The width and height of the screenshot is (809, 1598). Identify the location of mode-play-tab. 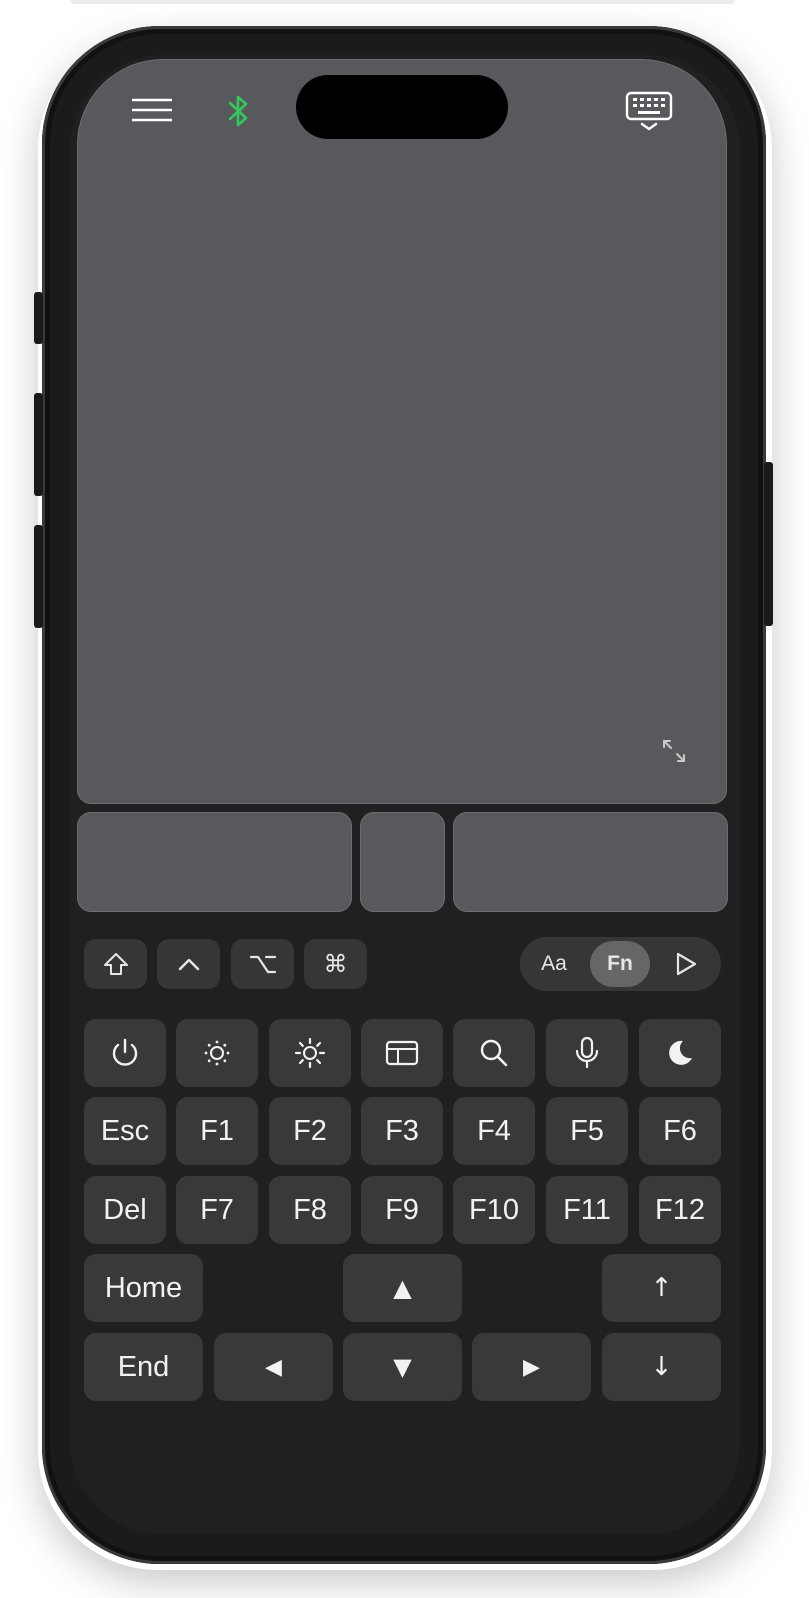
(686, 964).